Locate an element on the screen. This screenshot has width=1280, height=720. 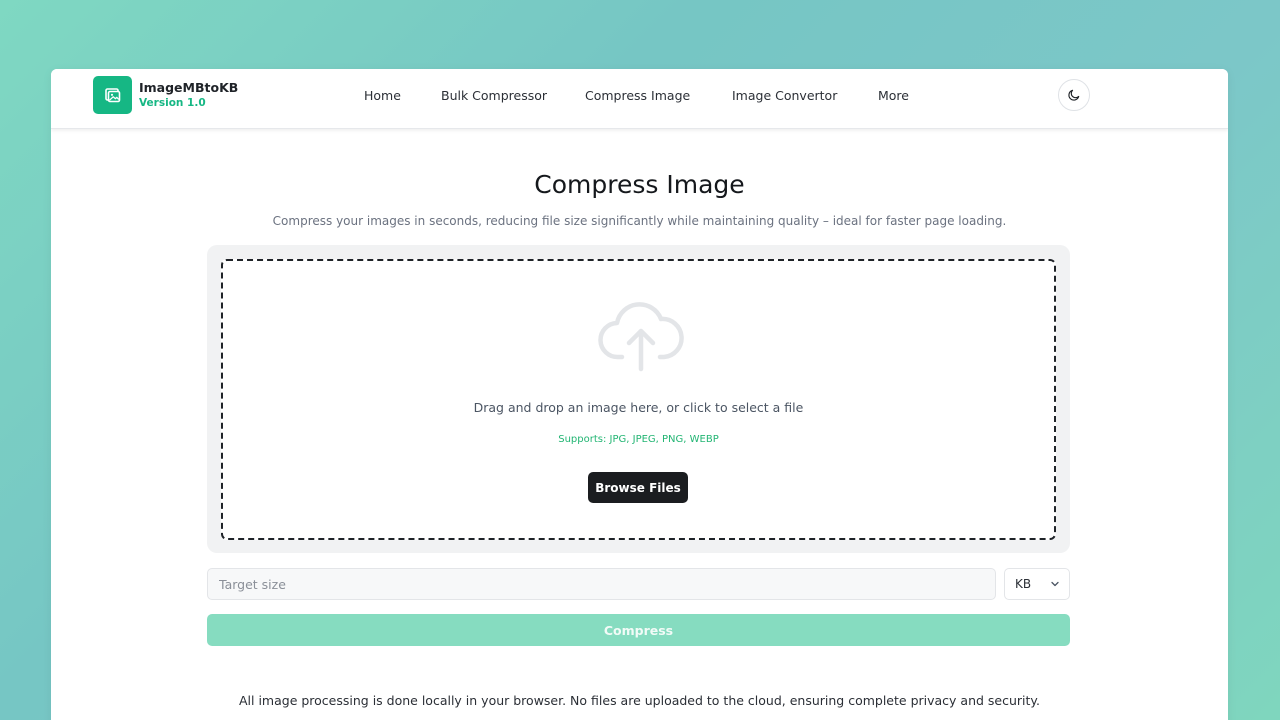
chevron-down-icon is located at coordinates (1055, 584).